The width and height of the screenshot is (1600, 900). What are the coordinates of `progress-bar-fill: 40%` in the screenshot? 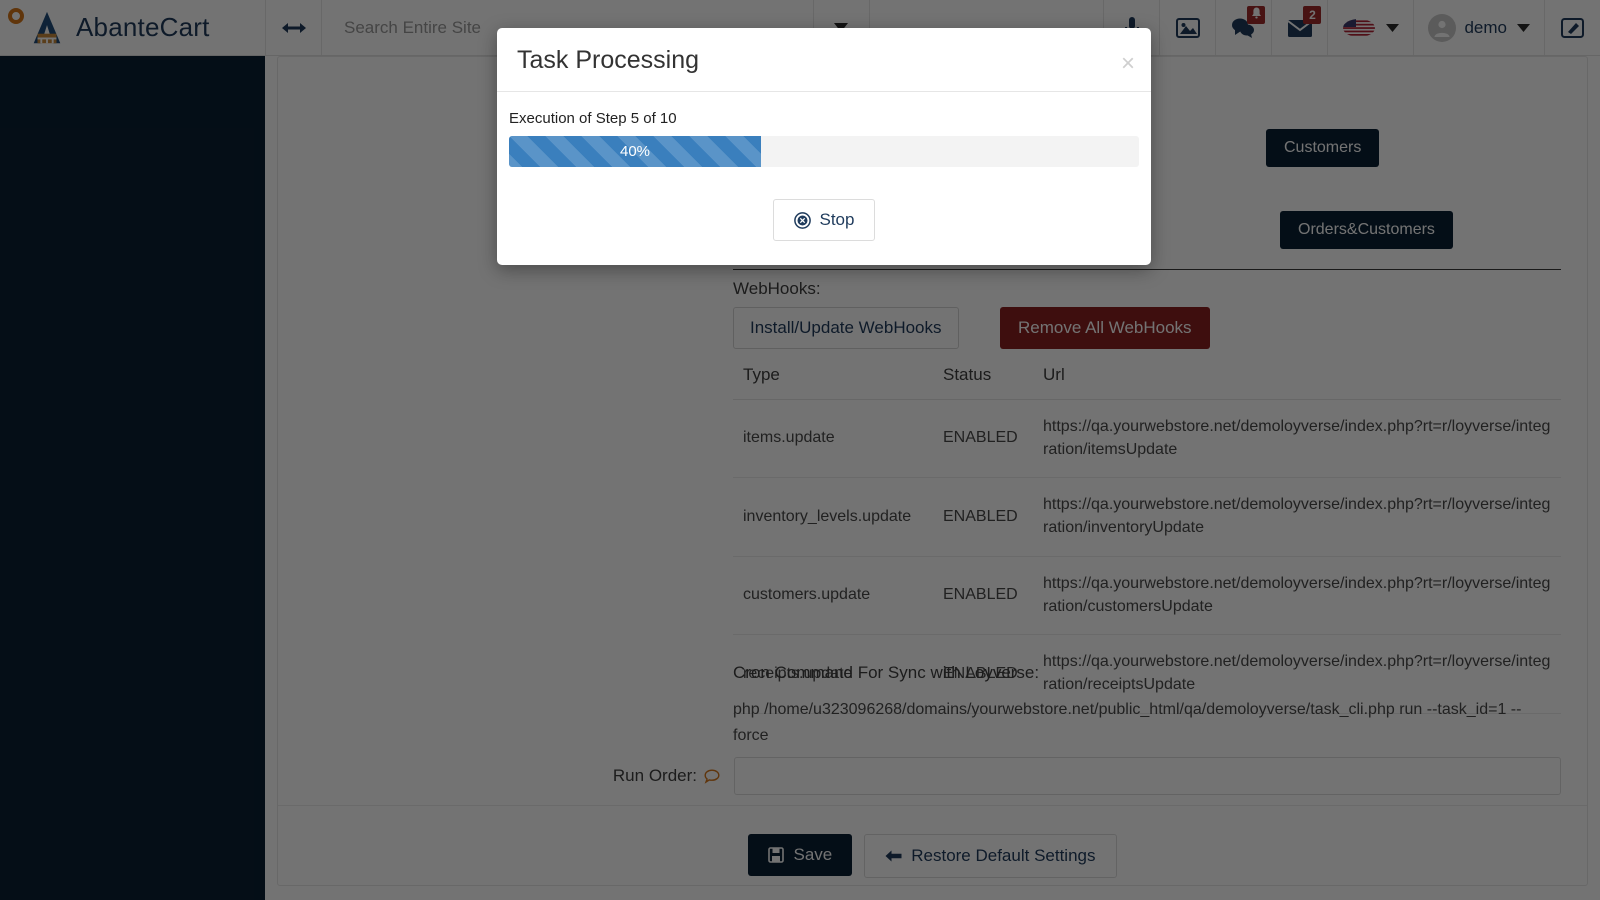 It's located at (635, 151).